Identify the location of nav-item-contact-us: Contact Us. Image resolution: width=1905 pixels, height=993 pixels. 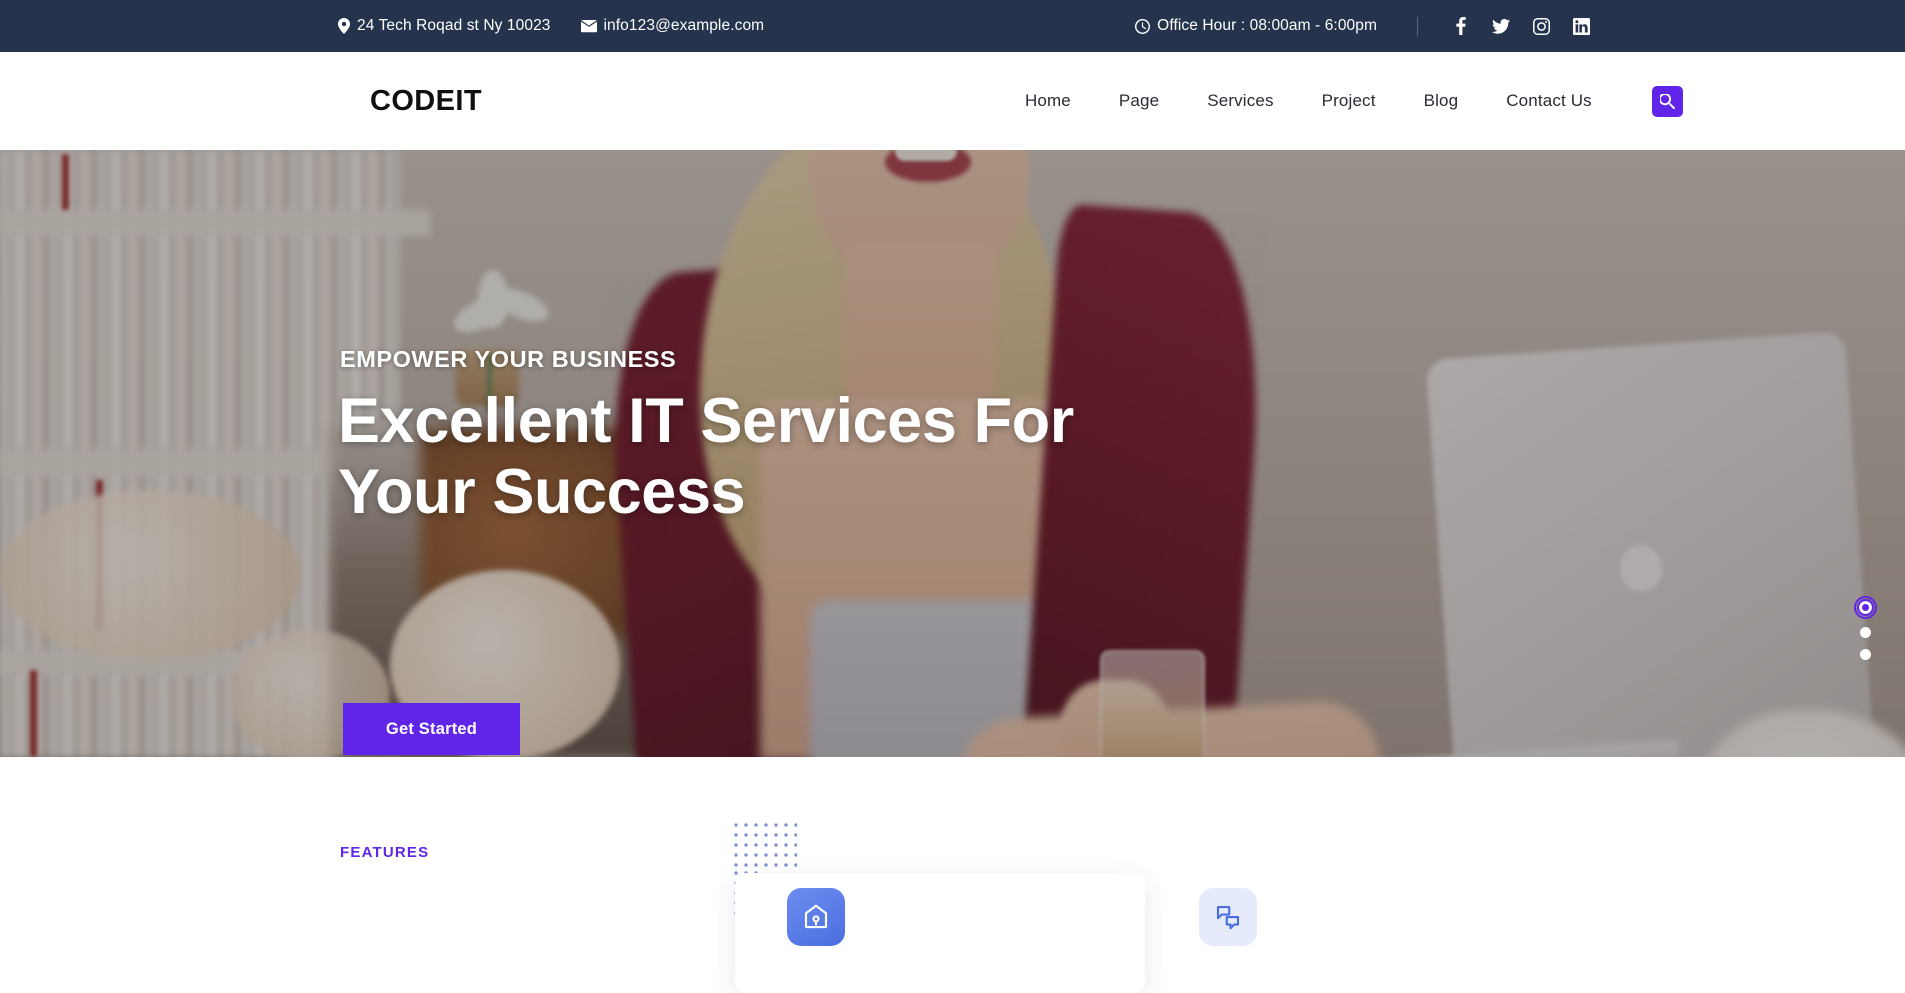
(1549, 101).